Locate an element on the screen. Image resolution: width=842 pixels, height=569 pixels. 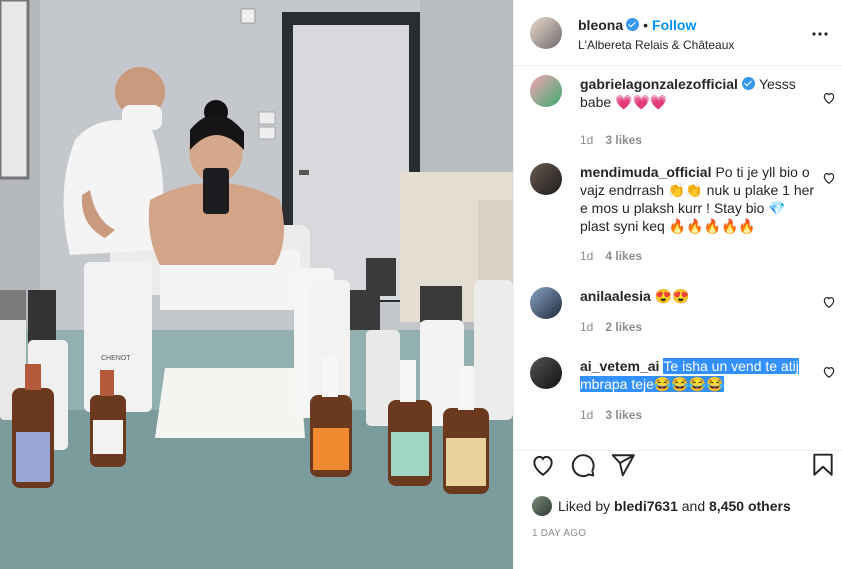
comment-likes: 2 likes is located at coordinates (623, 327).